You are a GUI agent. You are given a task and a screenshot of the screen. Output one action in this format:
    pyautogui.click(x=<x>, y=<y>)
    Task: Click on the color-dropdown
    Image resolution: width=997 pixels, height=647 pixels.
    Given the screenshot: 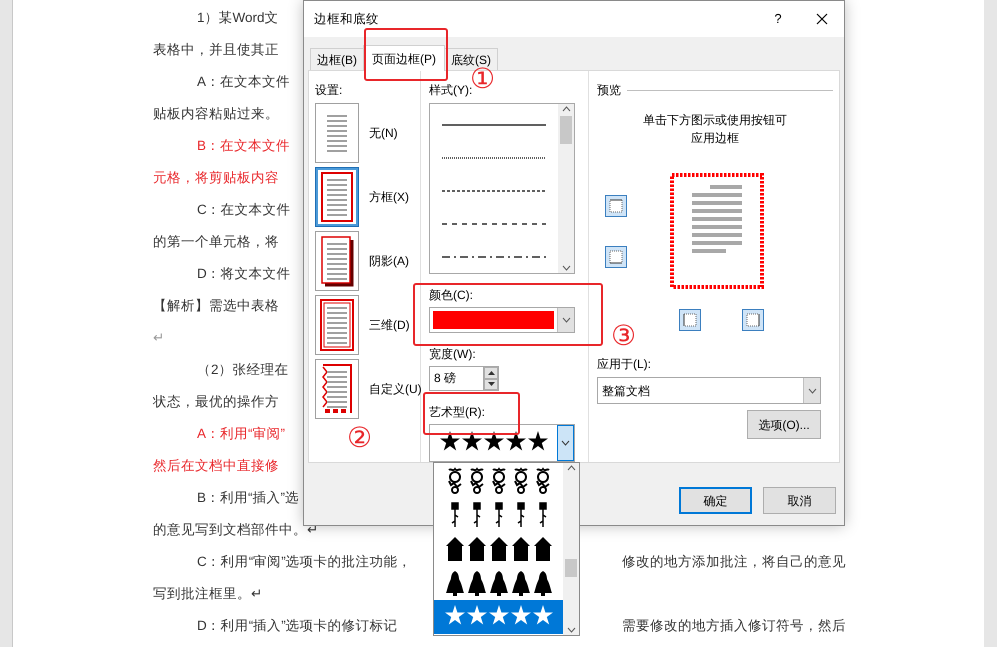 What is the action you would take?
    pyautogui.click(x=502, y=320)
    